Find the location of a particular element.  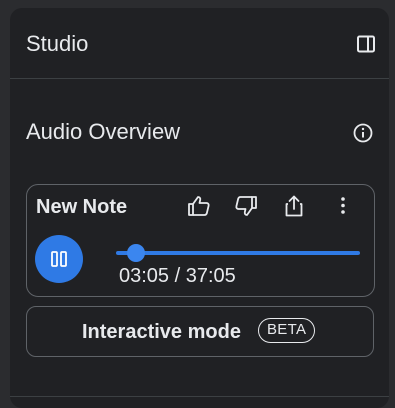

more-vert-icon is located at coordinates (343, 206).